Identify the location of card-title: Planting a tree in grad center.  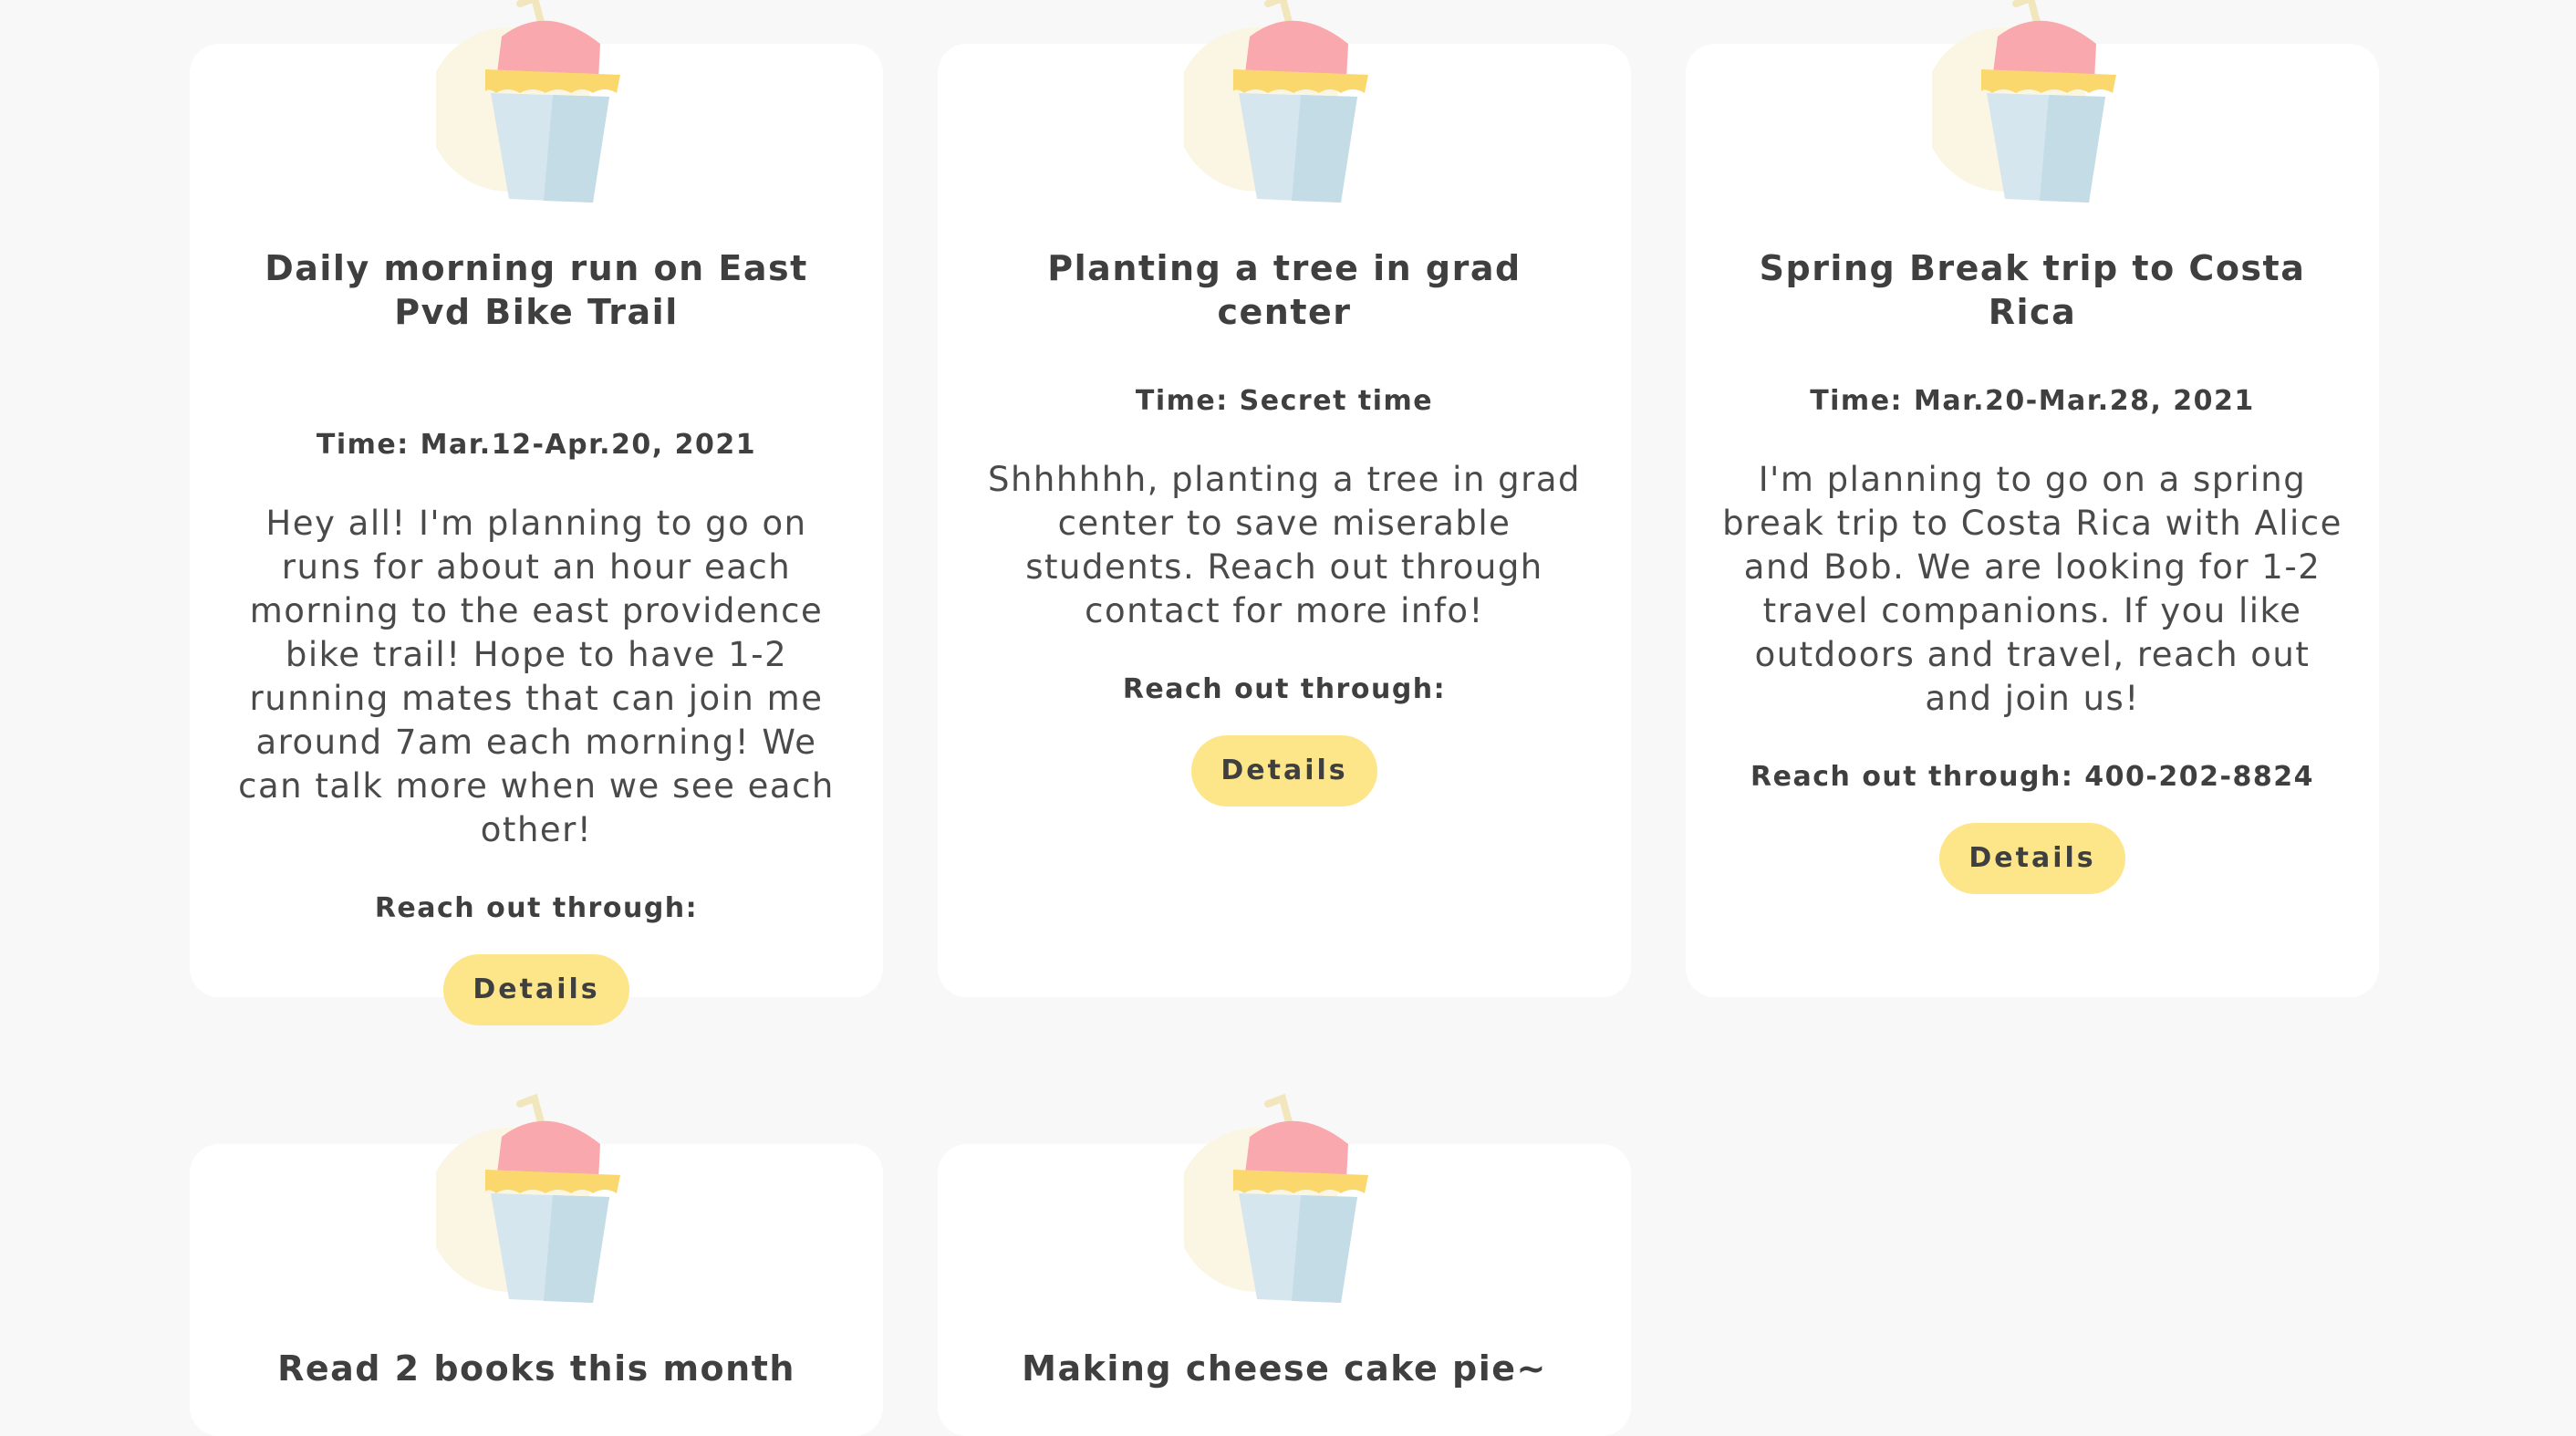
(1285, 290).